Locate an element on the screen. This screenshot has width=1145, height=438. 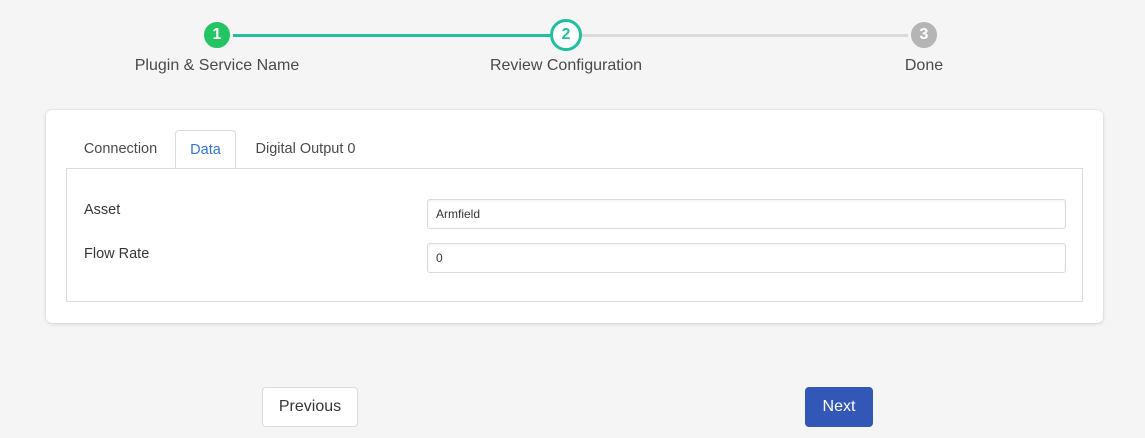
flow-rate-input is located at coordinates (746, 258).